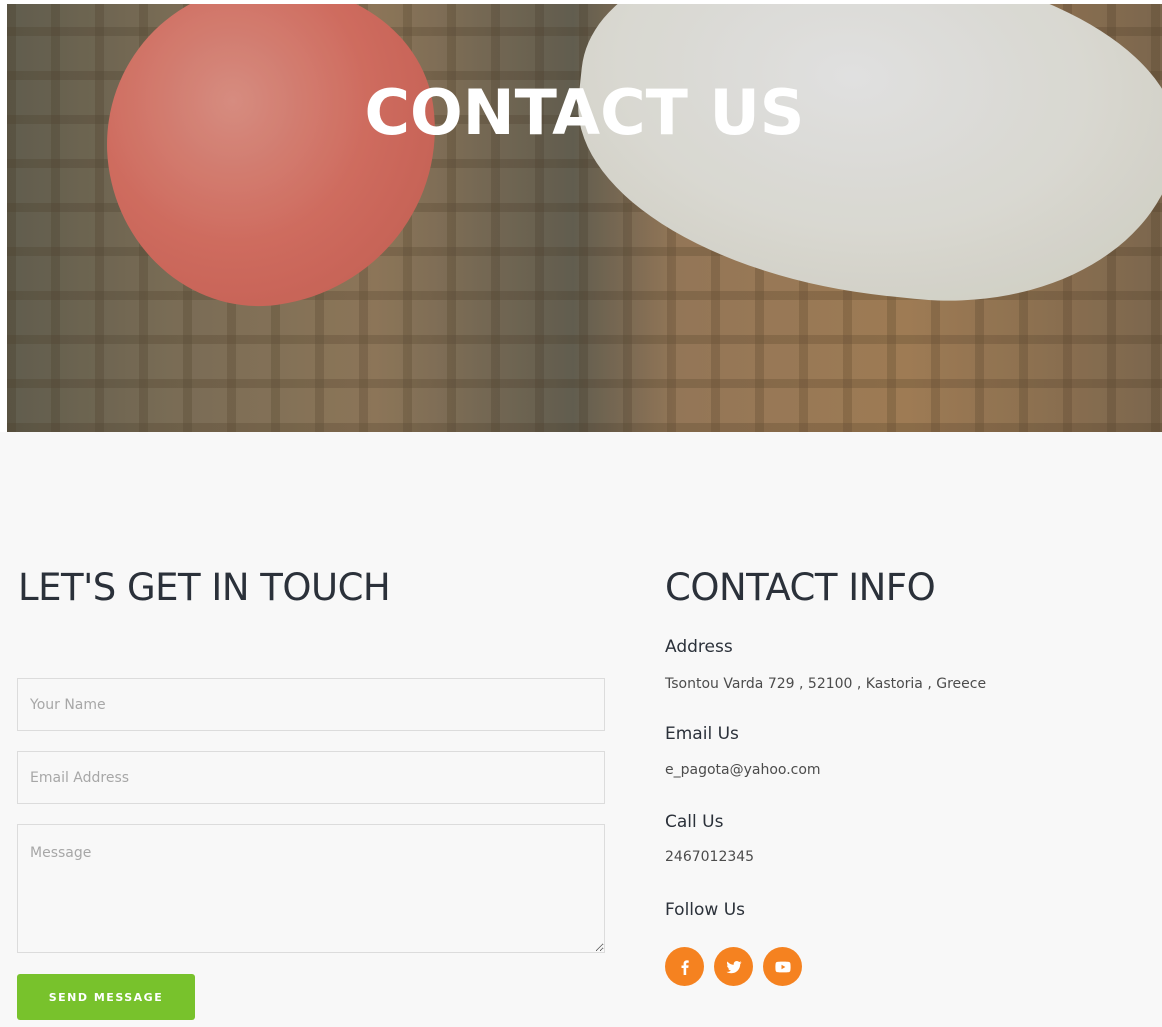 Image resolution: width=1162 pixels, height=1027 pixels. What do you see at coordinates (702, 734) in the screenshot?
I see `email-label: Email Us` at bounding box center [702, 734].